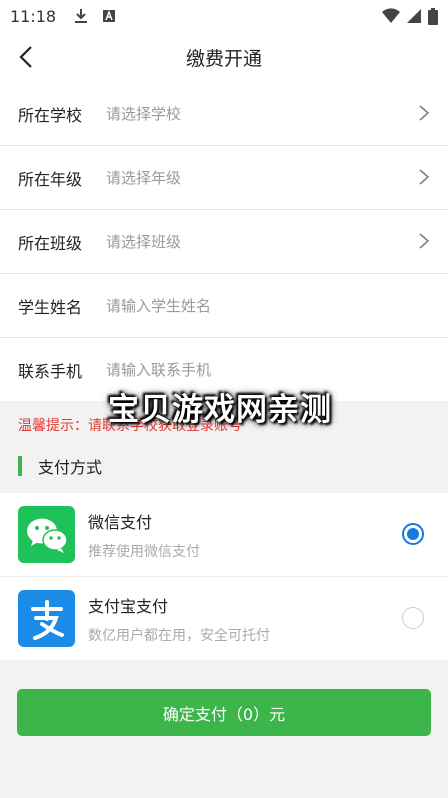 This screenshot has height=798, width=448. What do you see at coordinates (144, 242) in the screenshot?
I see `class-placeholder: 请选择班级` at bounding box center [144, 242].